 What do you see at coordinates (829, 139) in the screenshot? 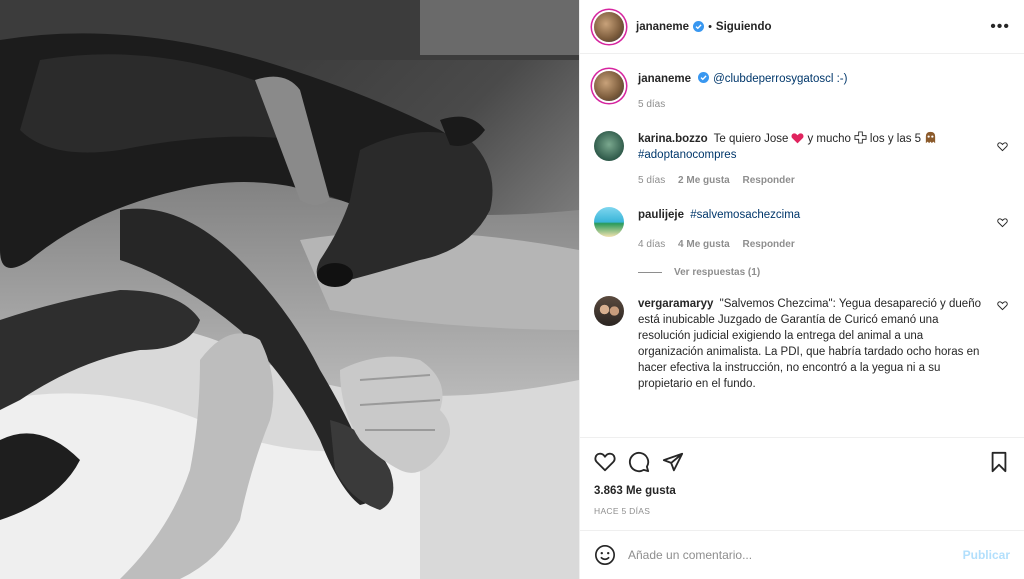
I see `comment-text: y mucho` at bounding box center [829, 139].